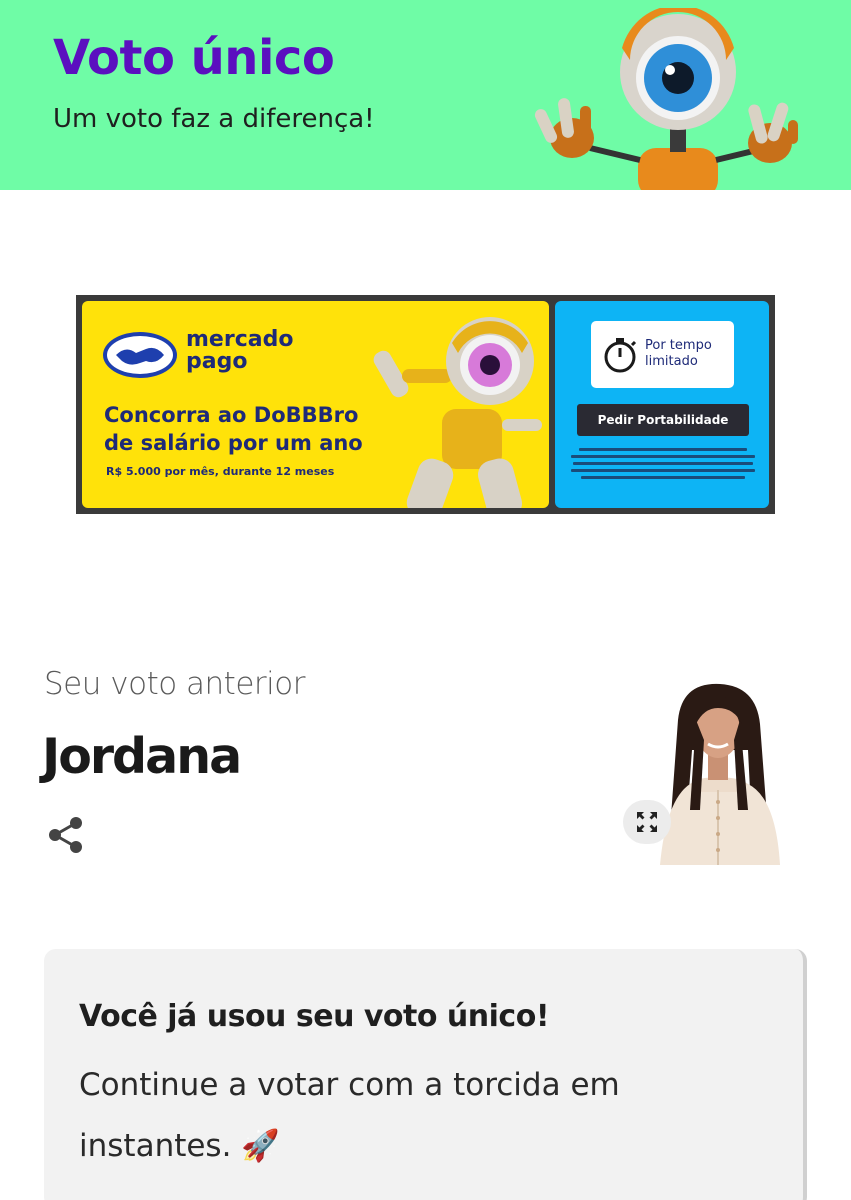 The image size is (851, 1200). Describe the element at coordinates (66, 835) in the screenshot. I see `share-icon` at that location.